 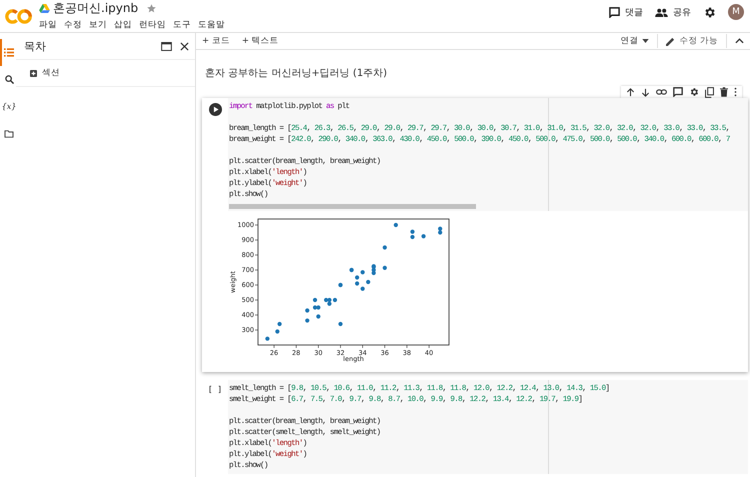 I want to click on notebook-heading: 혼자 공부하는 머신러닝+딥러닝 (1주차), so click(x=296, y=73).